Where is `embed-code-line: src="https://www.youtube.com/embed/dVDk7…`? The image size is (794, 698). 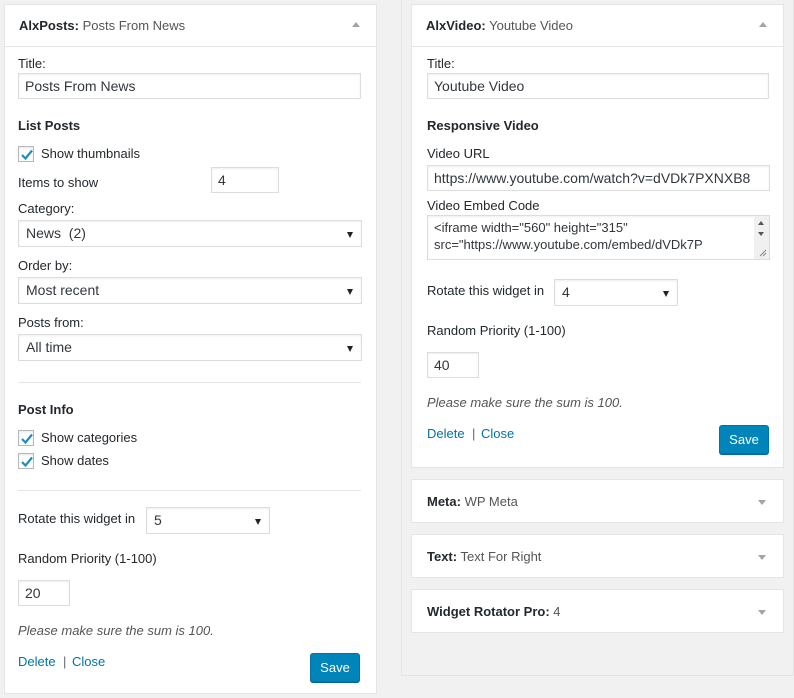
embed-code-line: src="https://www.youtube.com/embed/dVDk7… is located at coordinates (568, 244).